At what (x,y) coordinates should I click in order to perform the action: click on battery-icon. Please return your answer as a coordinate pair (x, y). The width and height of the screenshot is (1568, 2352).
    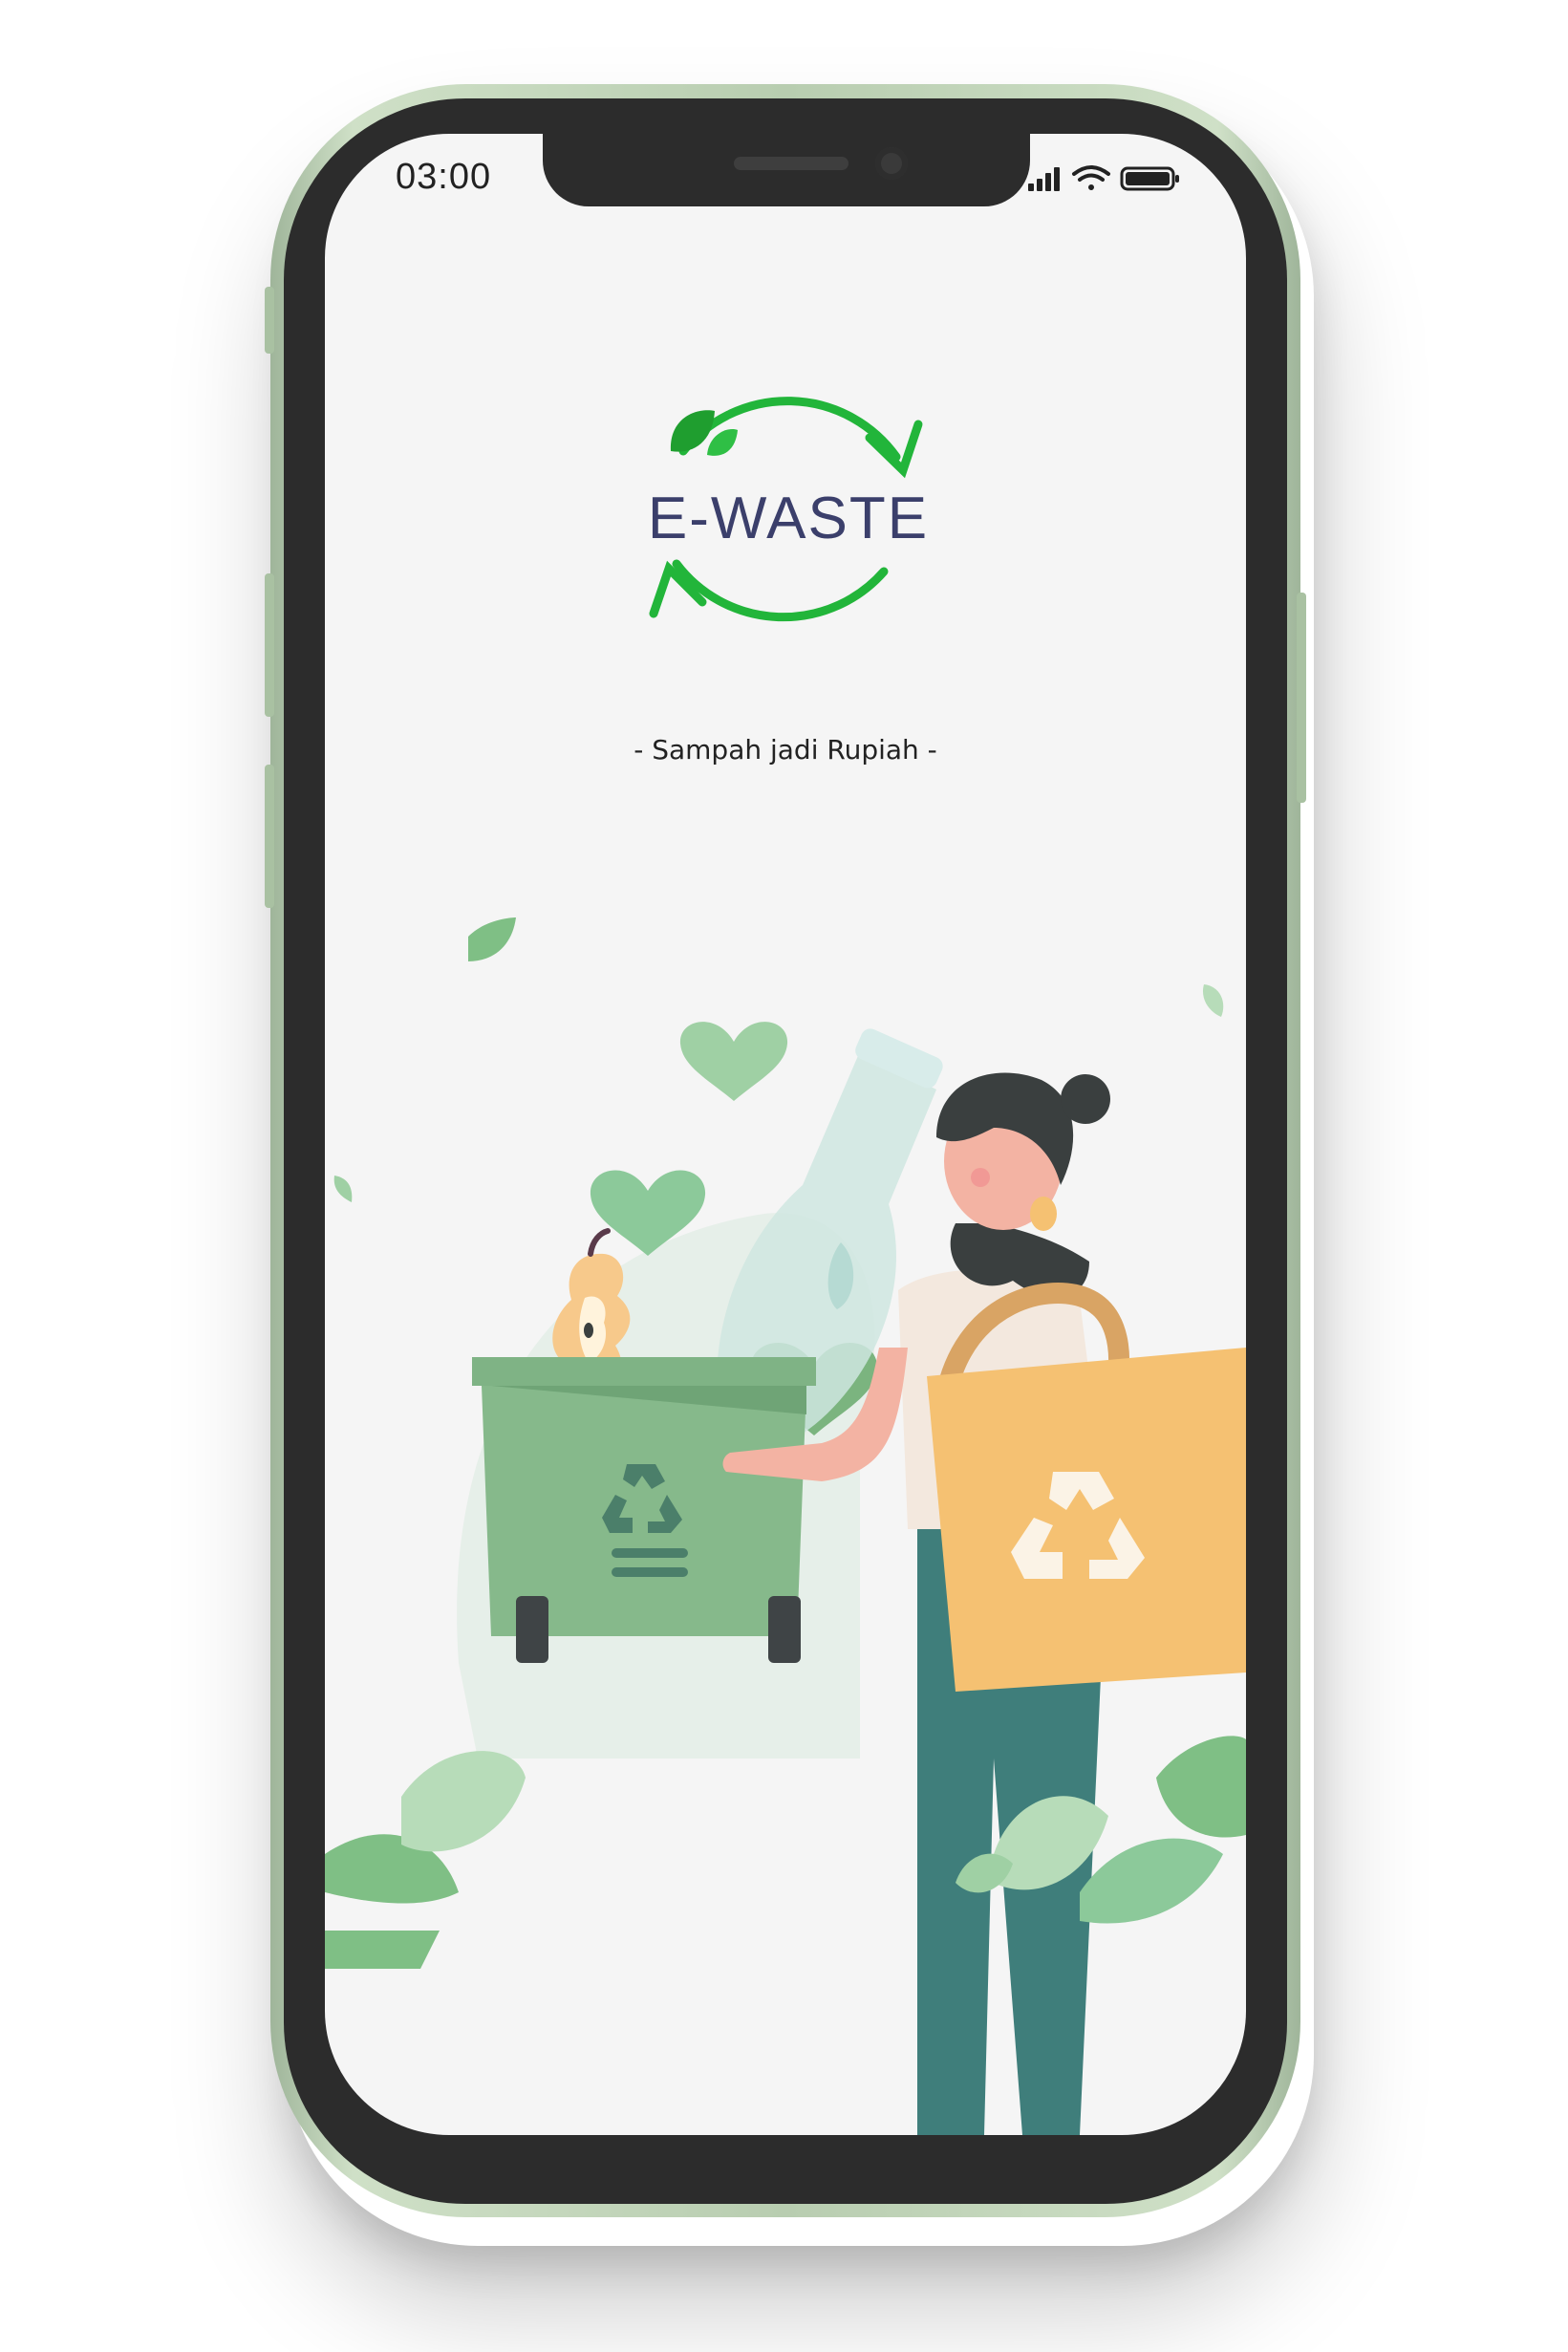
    Looking at the image, I should click on (1150, 178).